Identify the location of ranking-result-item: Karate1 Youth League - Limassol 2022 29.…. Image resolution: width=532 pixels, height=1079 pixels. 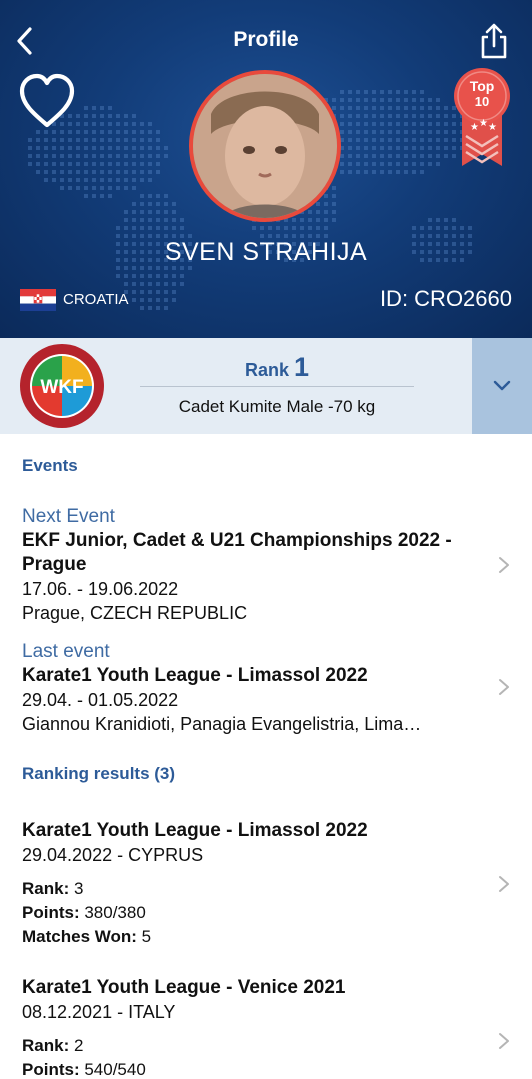
(266, 885).